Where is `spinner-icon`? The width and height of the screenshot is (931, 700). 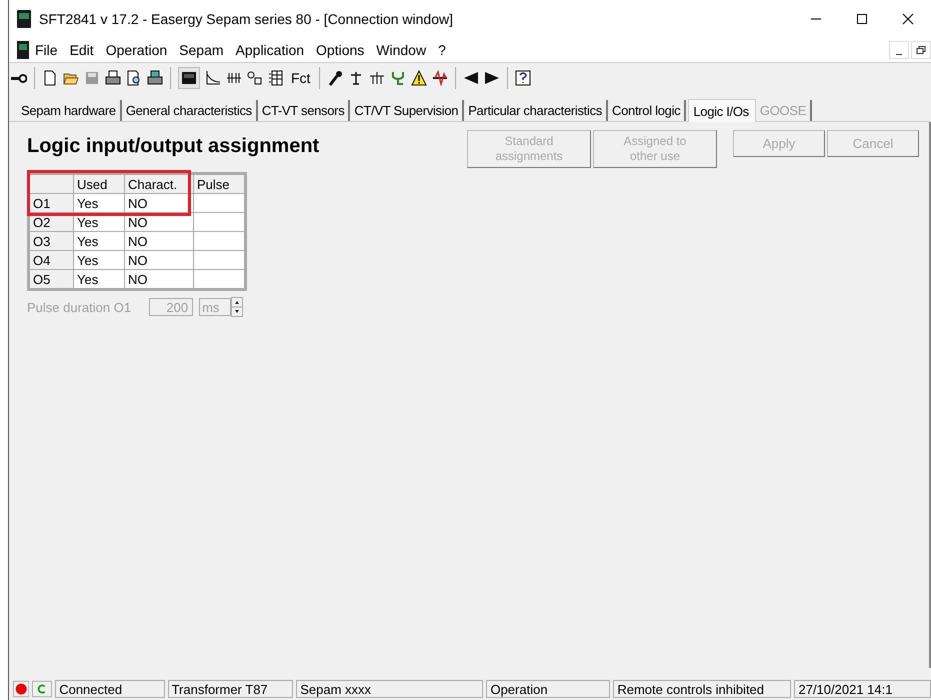
spinner-icon is located at coordinates (237, 307).